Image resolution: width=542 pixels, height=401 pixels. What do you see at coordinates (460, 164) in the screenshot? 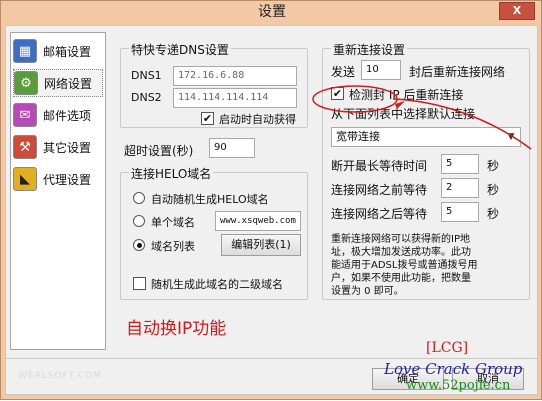
I see `max-wait-input: 5` at bounding box center [460, 164].